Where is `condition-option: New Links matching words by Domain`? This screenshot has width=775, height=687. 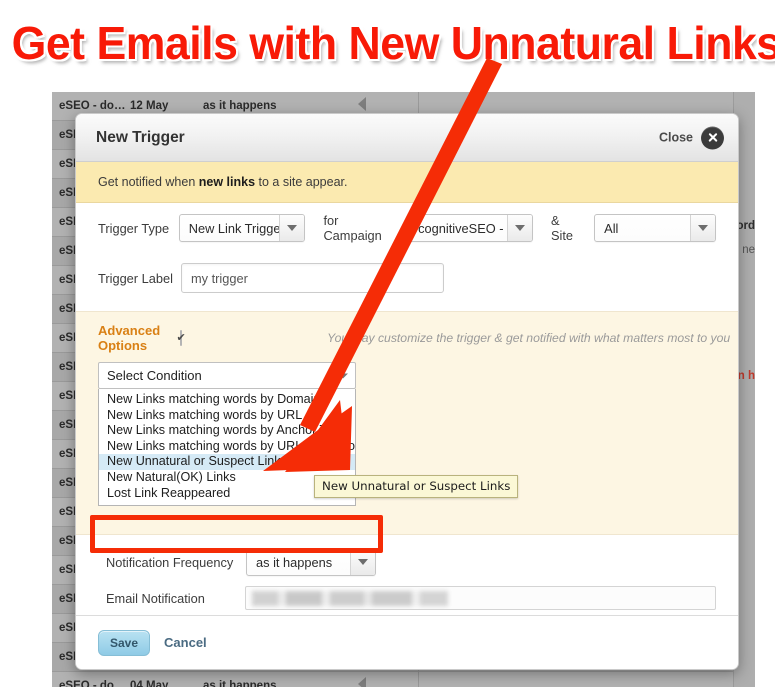
condition-option: New Links matching words by Domain is located at coordinates (227, 400).